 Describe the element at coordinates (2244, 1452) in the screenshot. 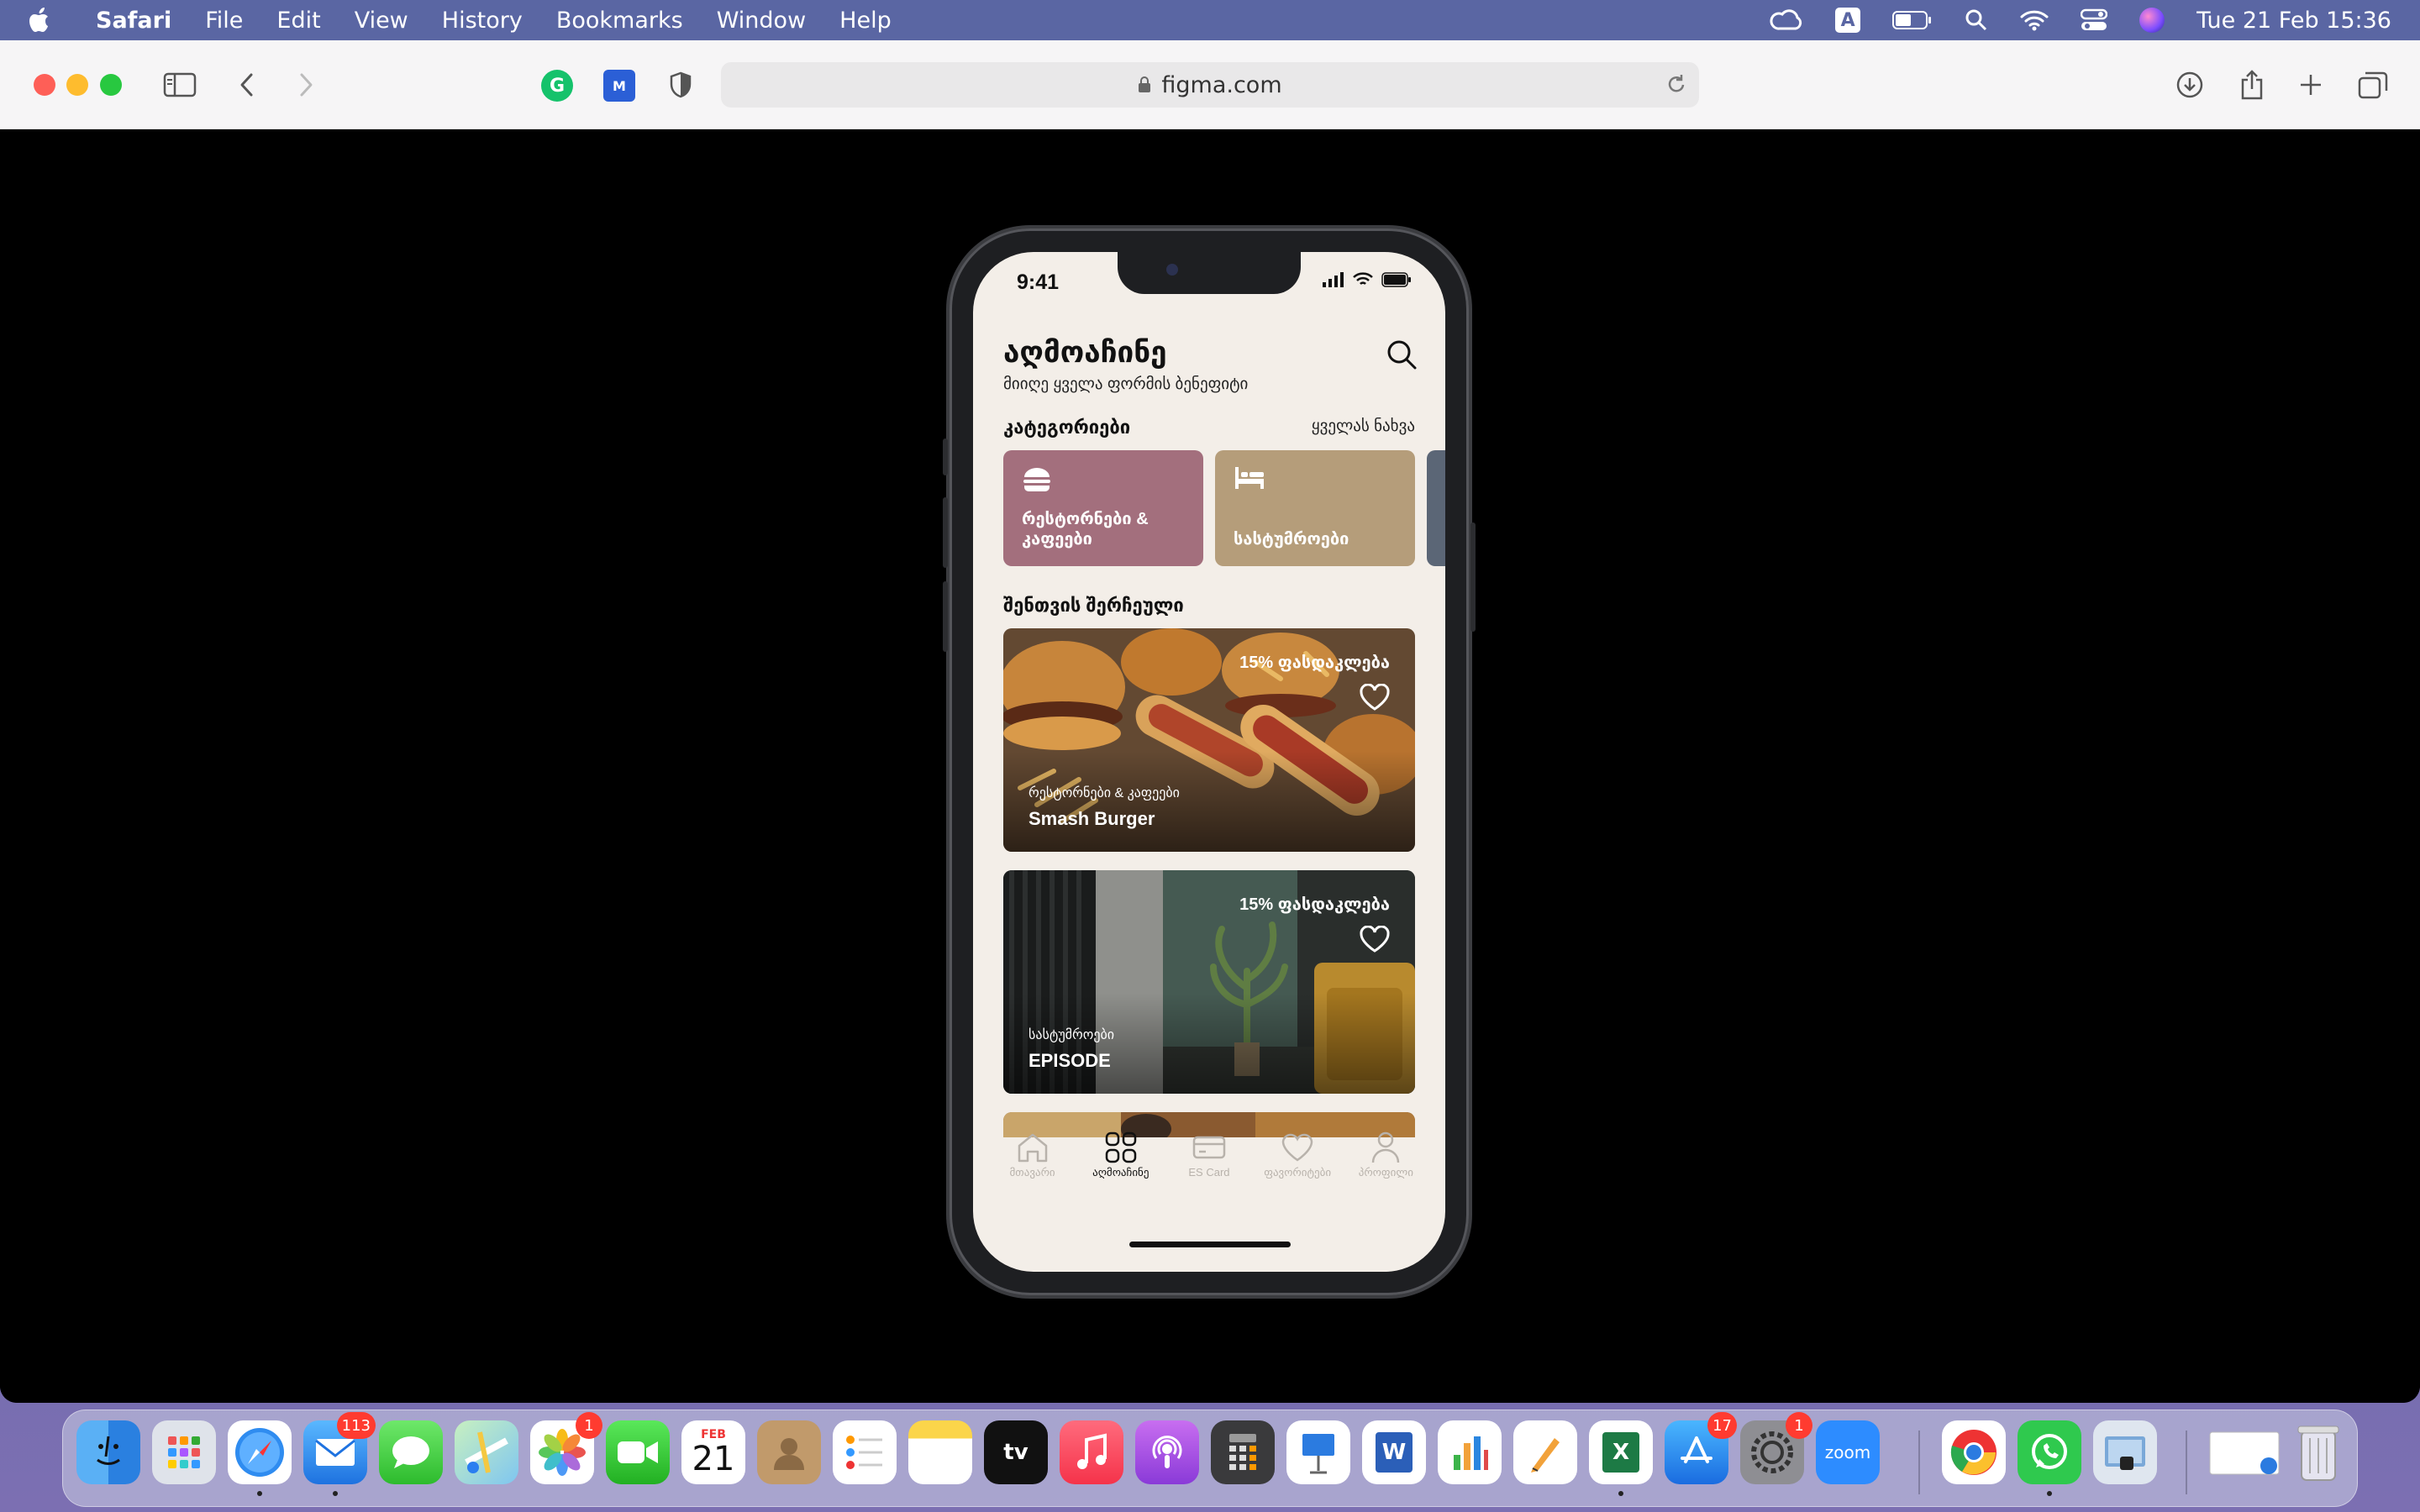

I see `dock-downloads-folder-icon` at that location.